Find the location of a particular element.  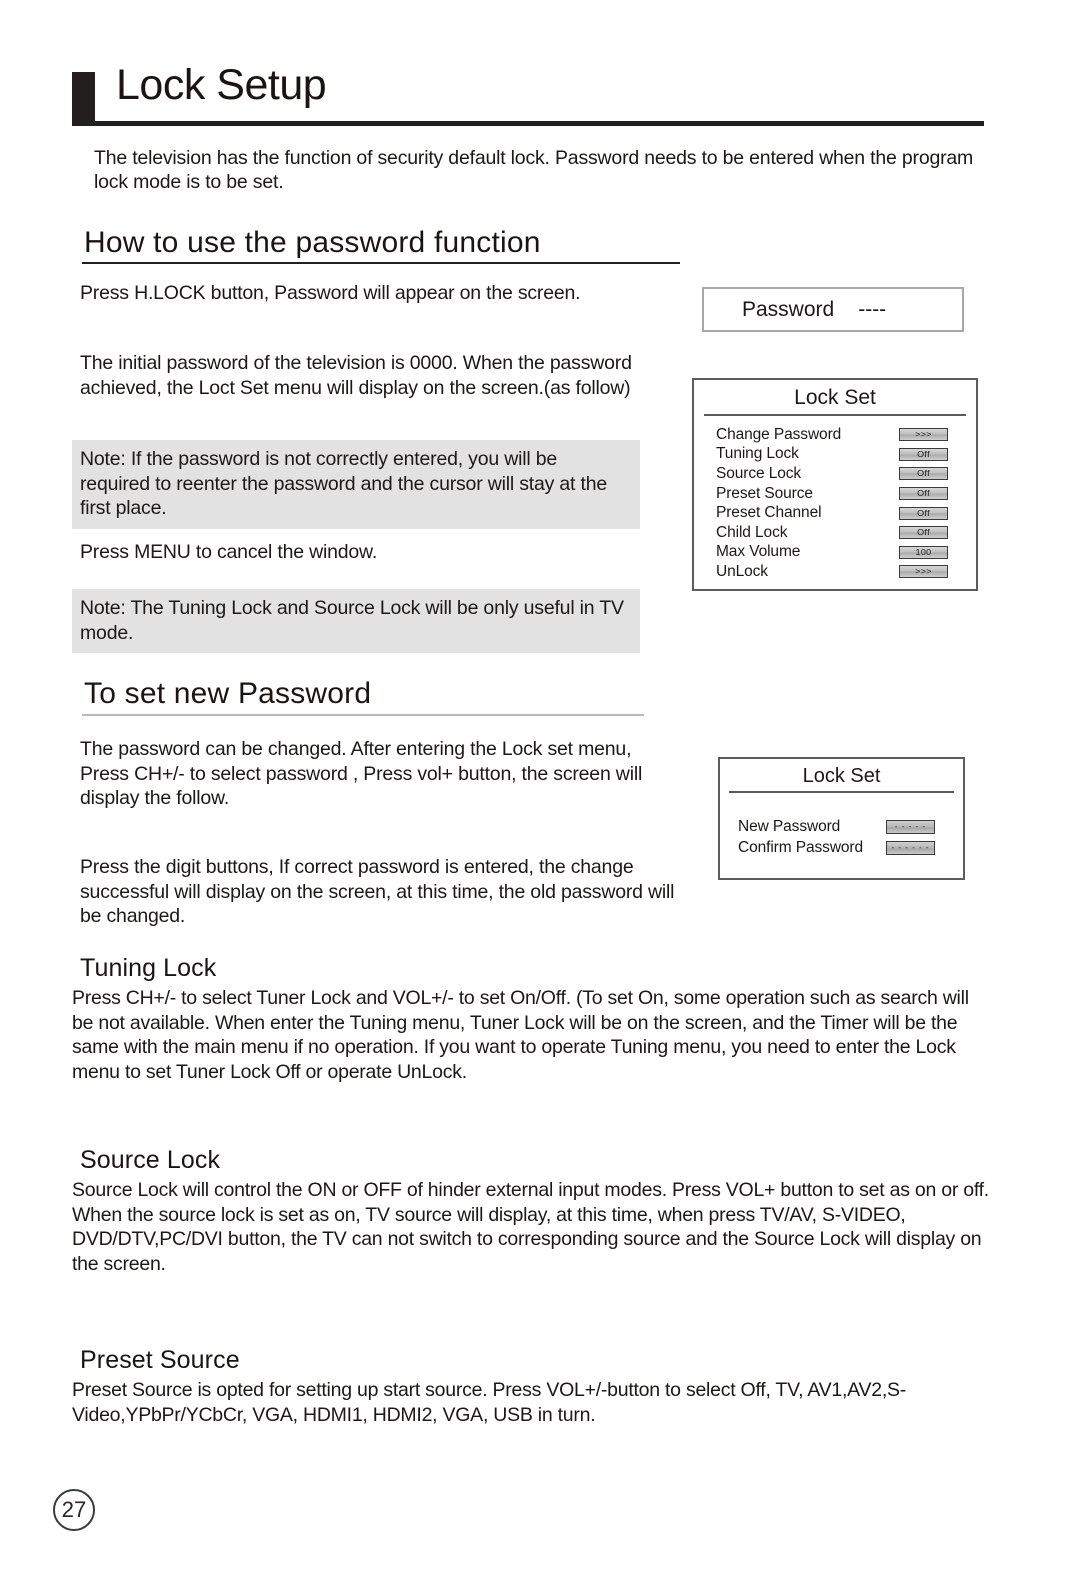

osd-row-preset-source: Preset Source Off is located at coordinates (835, 494).